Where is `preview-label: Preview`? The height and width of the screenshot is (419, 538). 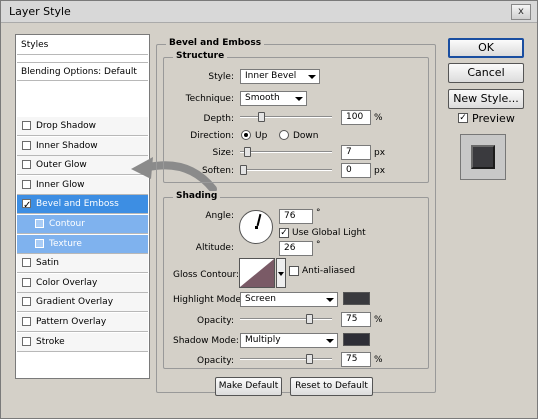
preview-label: Preview is located at coordinates (493, 118).